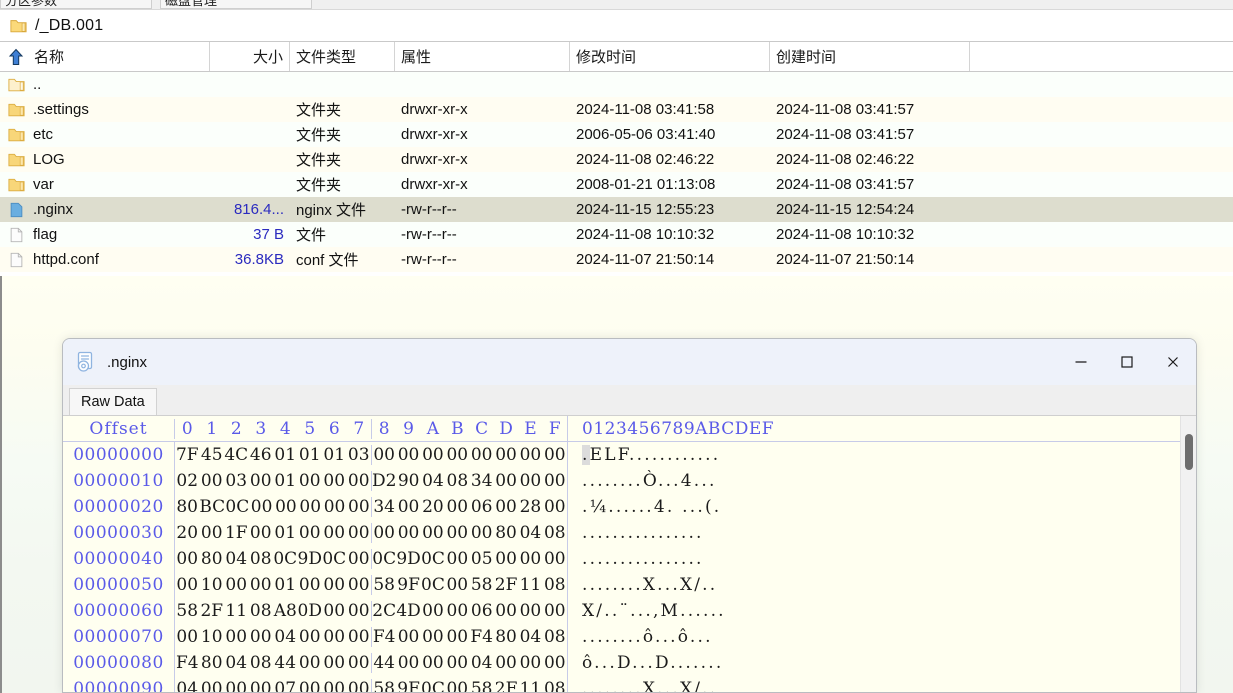 The image size is (1233, 693). I want to click on column-header-attributes: 属性, so click(482, 56).